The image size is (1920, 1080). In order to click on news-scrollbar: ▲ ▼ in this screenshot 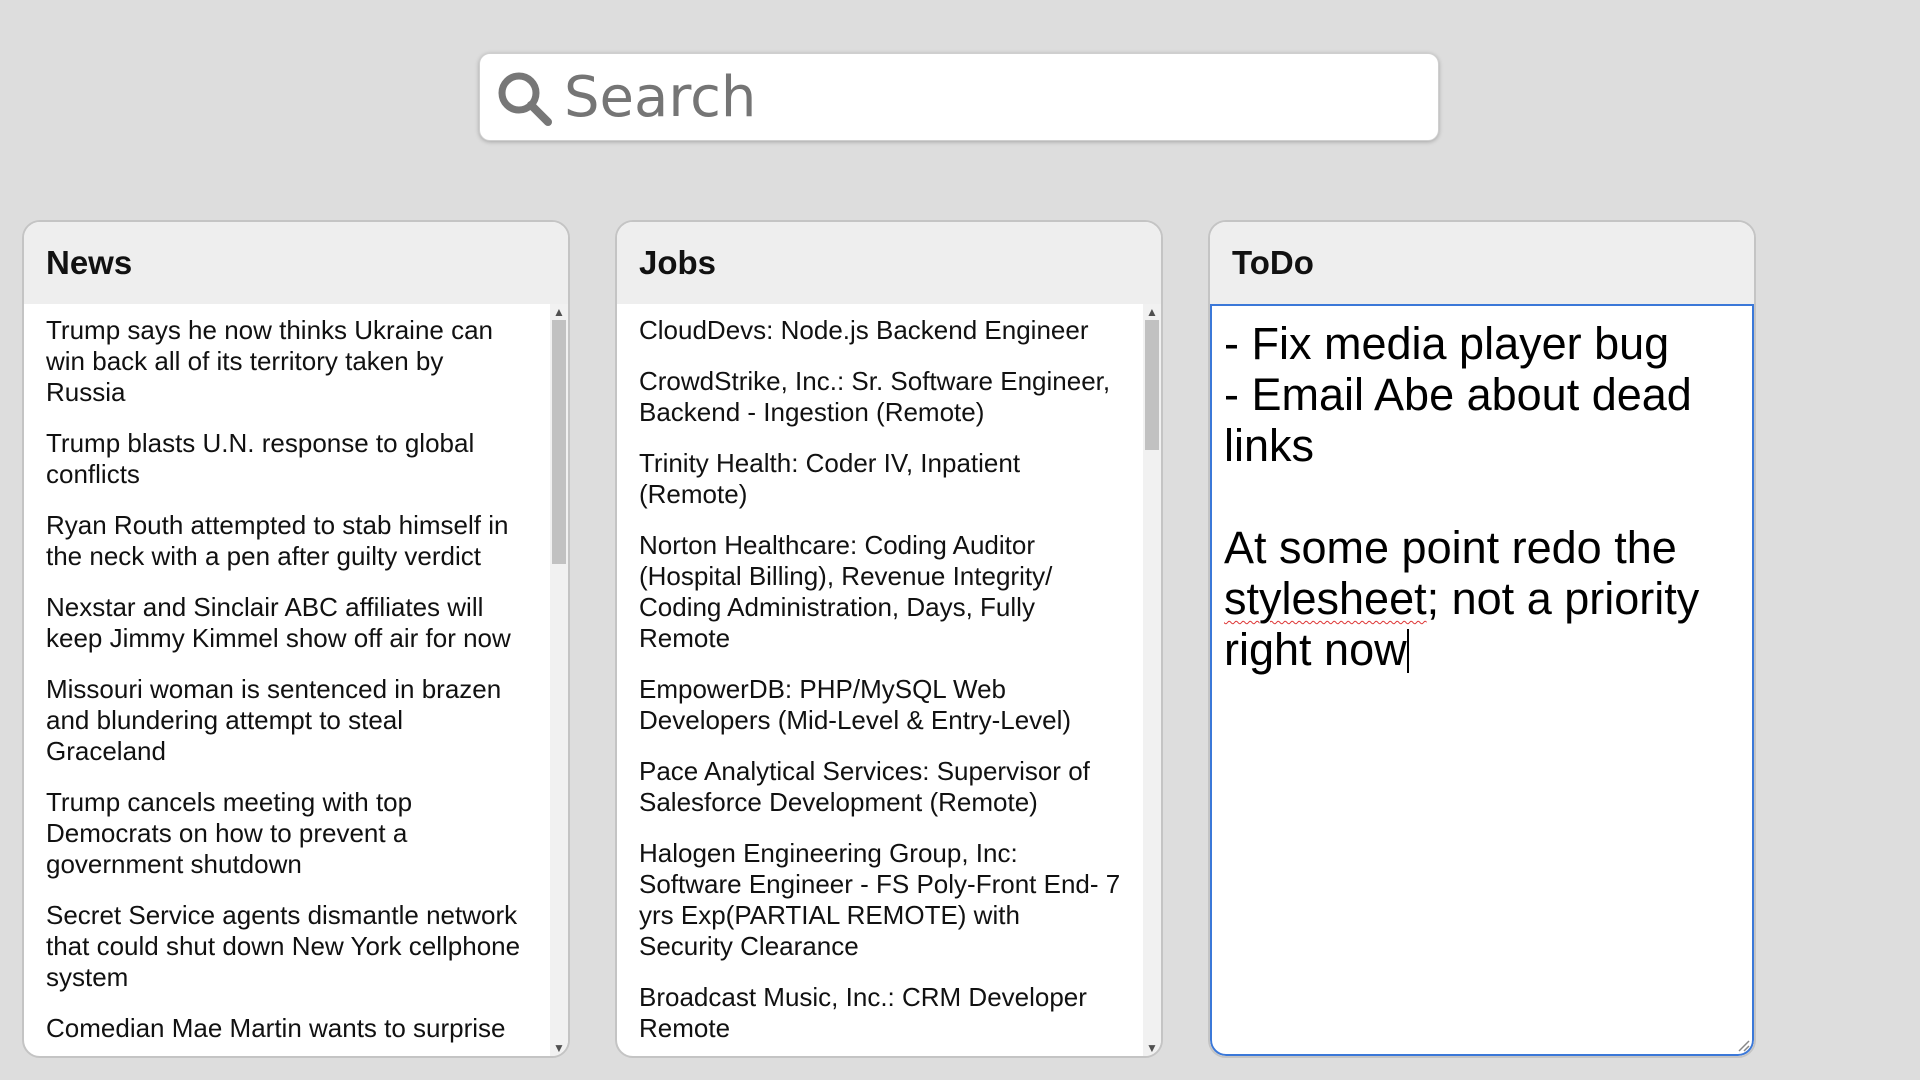, I will do `click(559, 680)`.